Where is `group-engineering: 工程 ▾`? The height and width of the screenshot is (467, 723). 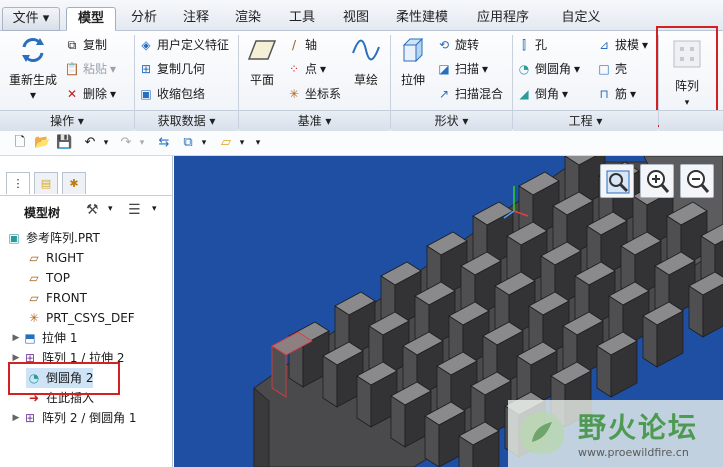
group-engineering: 工程 ▾ is located at coordinates (585, 120).